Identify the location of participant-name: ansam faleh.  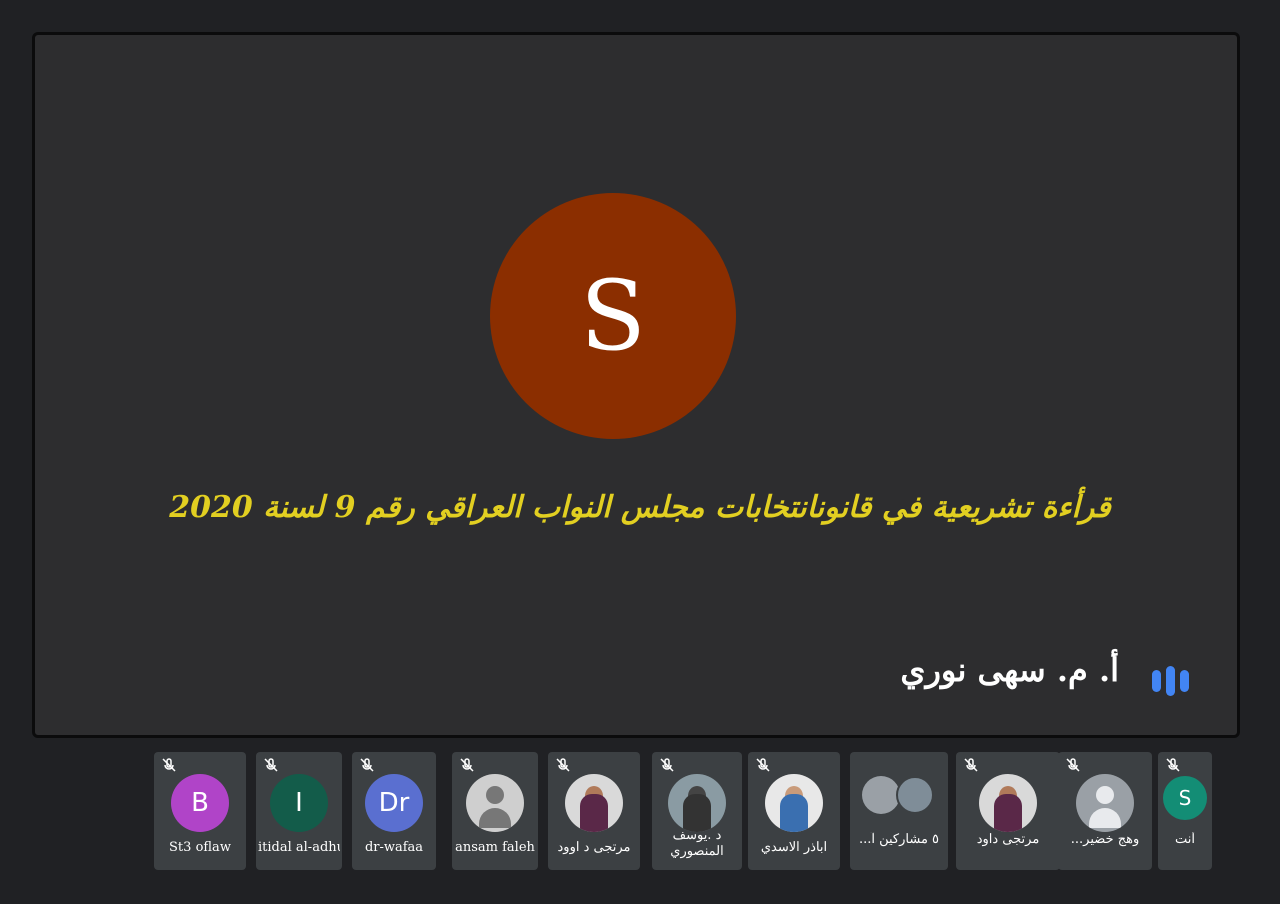
(495, 847).